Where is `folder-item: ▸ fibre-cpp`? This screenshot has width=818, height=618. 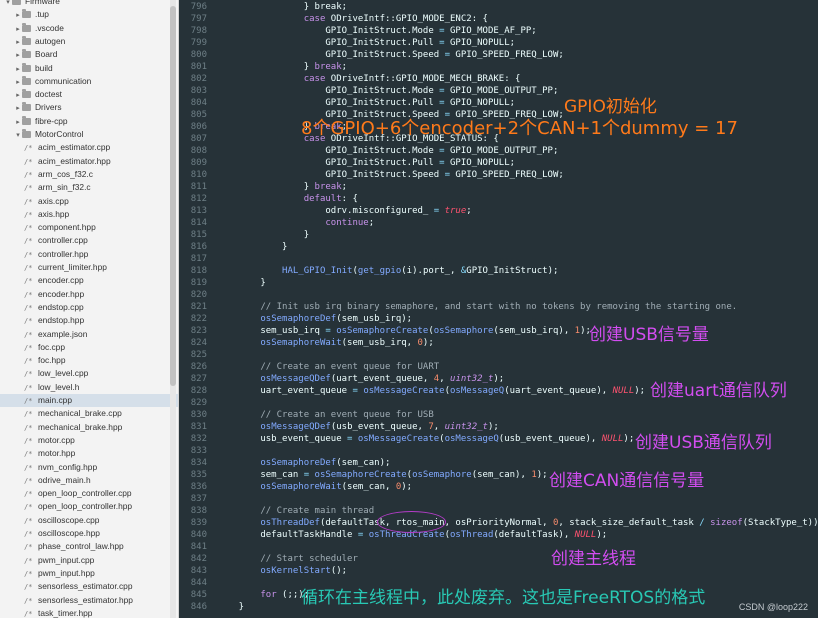
folder-item: ▸ fibre-cpp is located at coordinates (89, 122).